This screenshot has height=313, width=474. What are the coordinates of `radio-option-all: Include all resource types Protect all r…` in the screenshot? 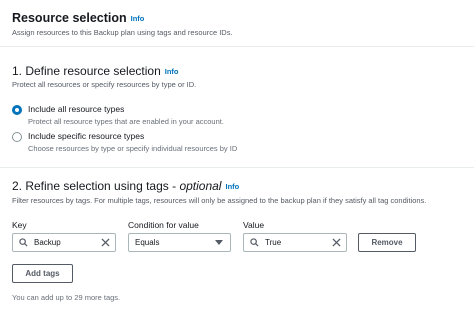 It's located at (118, 115).